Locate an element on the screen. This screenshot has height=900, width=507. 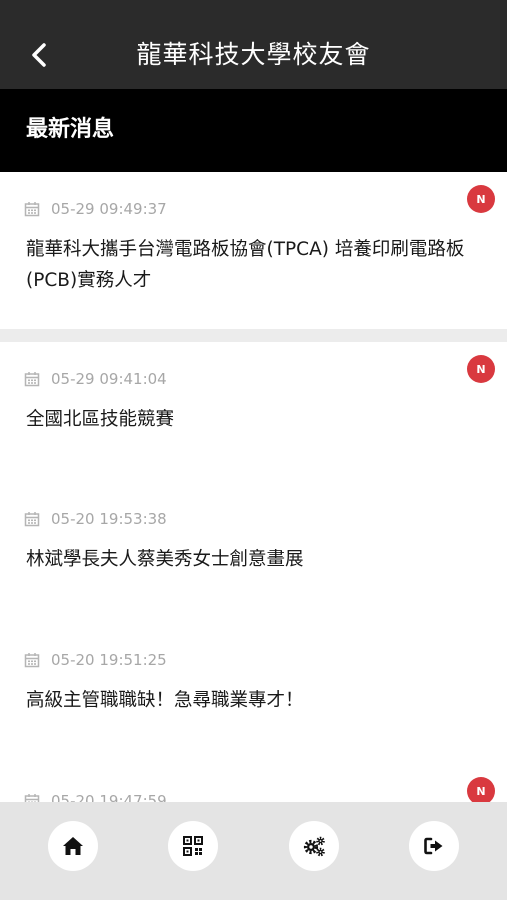
news-date: 05-29 09:41:04 is located at coordinates (109, 379).